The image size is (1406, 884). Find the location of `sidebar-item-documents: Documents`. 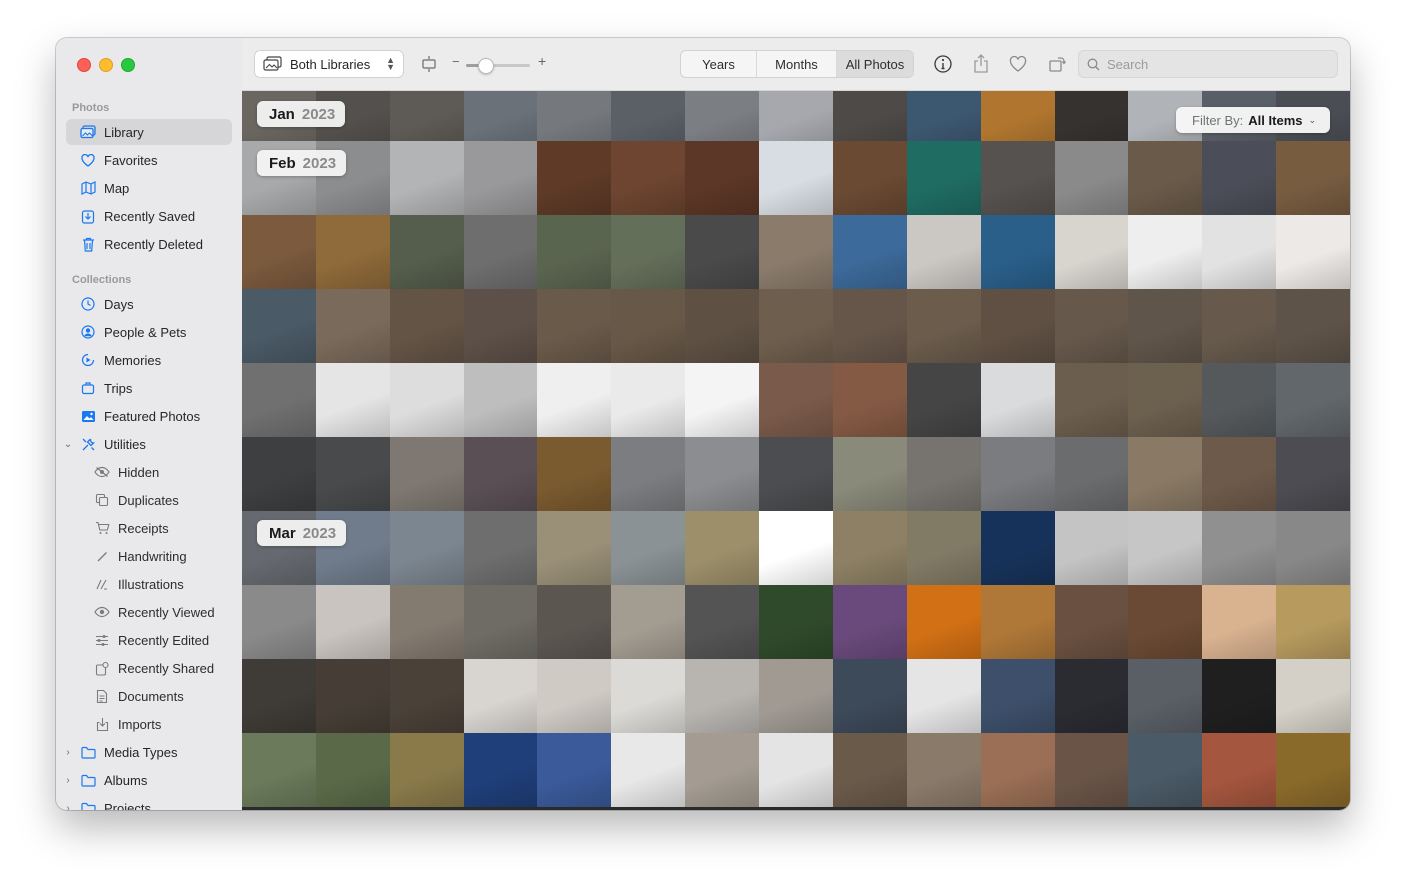

sidebar-item-documents: Documents is located at coordinates (149, 696).